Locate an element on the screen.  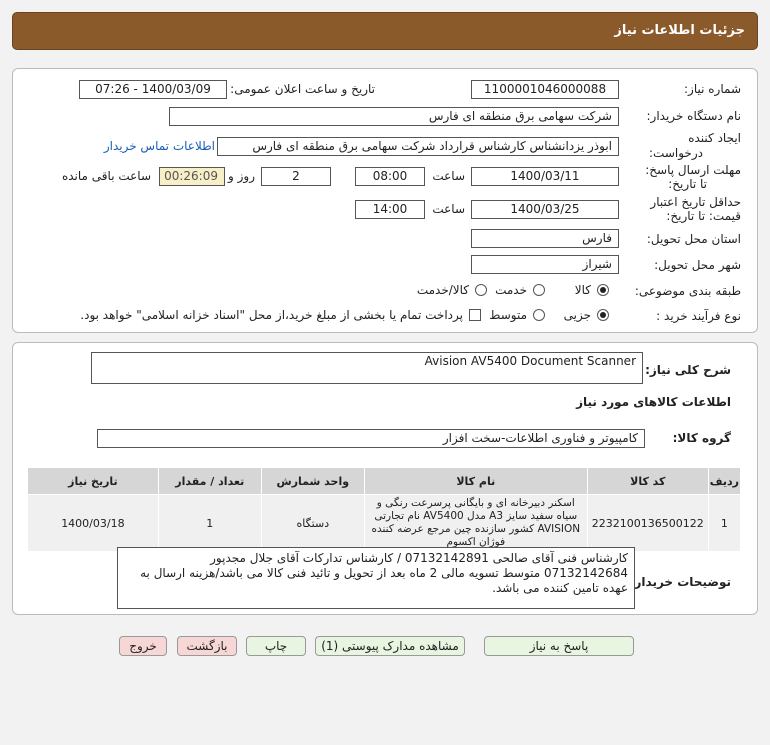
category-option-goods: کالا is located at coordinates (582, 290).